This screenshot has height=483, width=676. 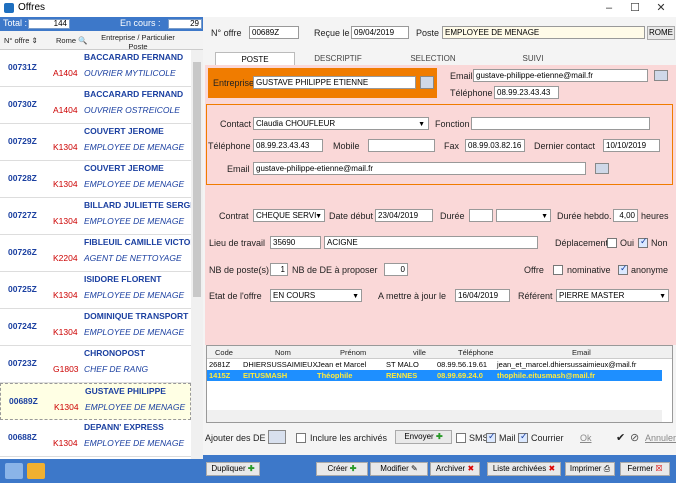 What do you see at coordinates (342, 469) in the screenshot?
I see `creer-button: Créer ✚` at bounding box center [342, 469].